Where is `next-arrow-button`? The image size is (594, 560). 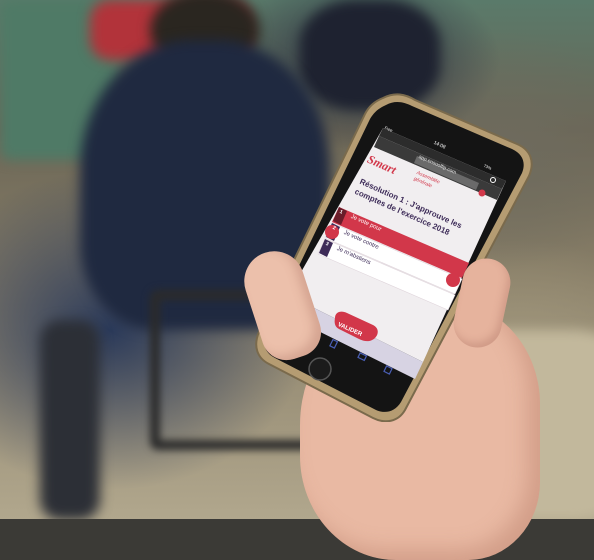 next-arrow-button is located at coordinates (453, 280).